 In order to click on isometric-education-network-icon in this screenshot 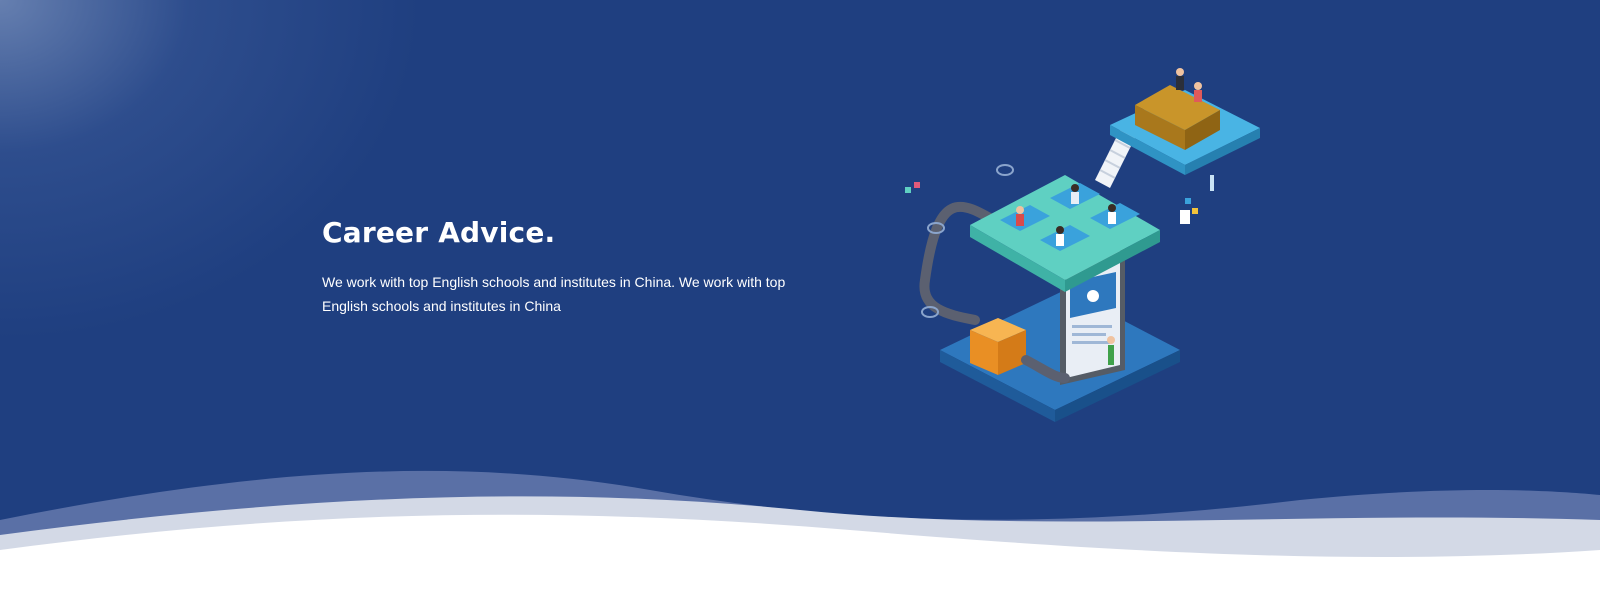, I will do `click(1082, 245)`.